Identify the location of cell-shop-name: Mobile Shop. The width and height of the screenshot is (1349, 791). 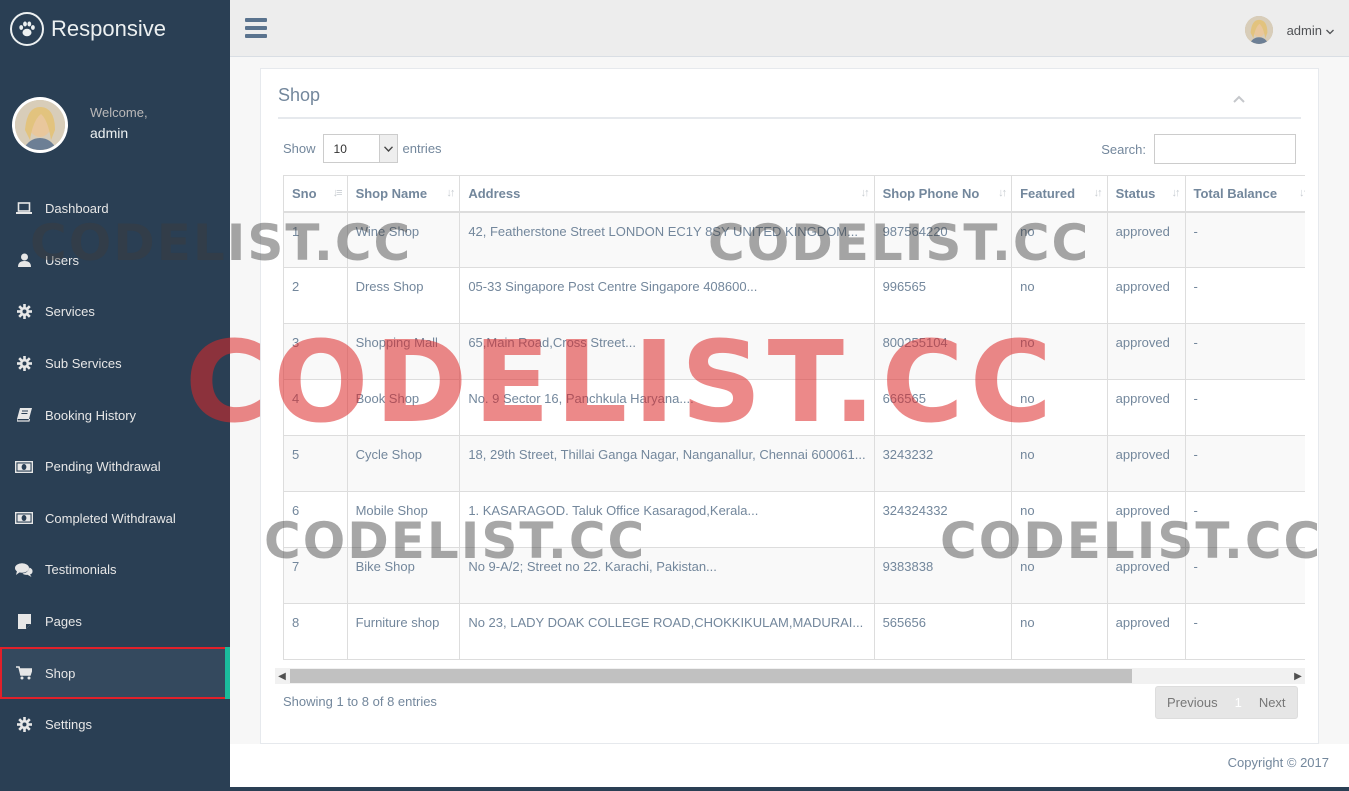
(403, 519).